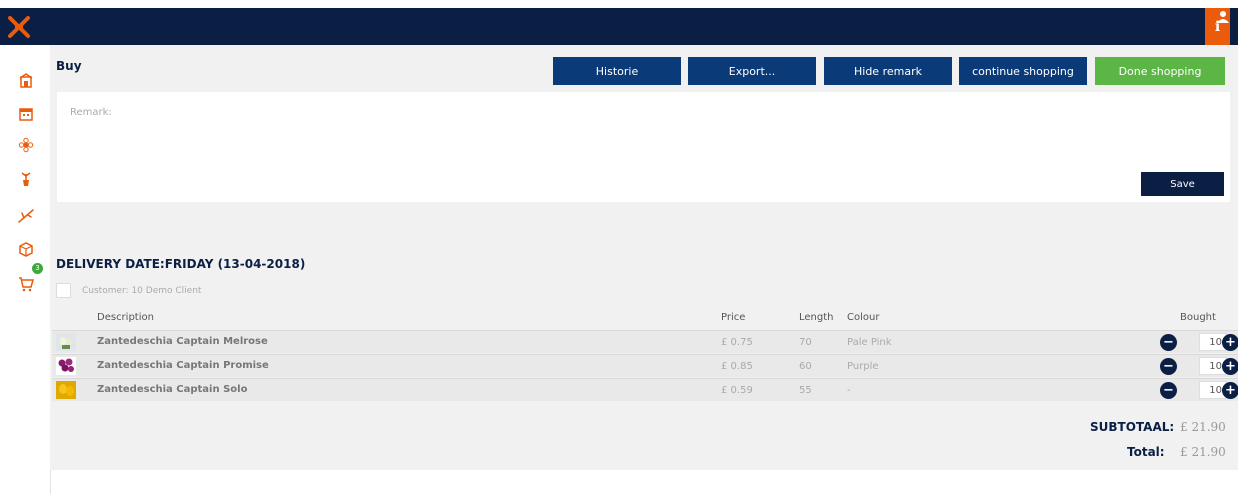 This screenshot has height=494, width=1238. Describe the element at coordinates (1203, 427) in the screenshot. I see `subtotal-value: £ 21.90` at that location.